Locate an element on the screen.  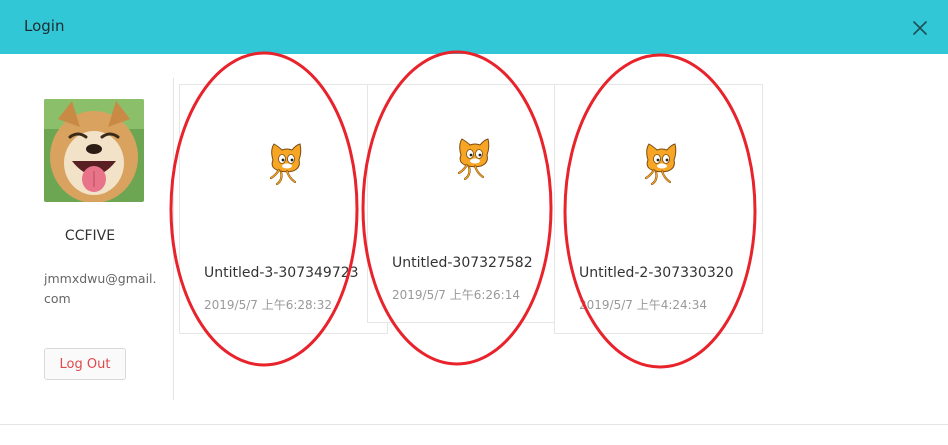
user-name: CCFIVE is located at coordinates (90, 236).